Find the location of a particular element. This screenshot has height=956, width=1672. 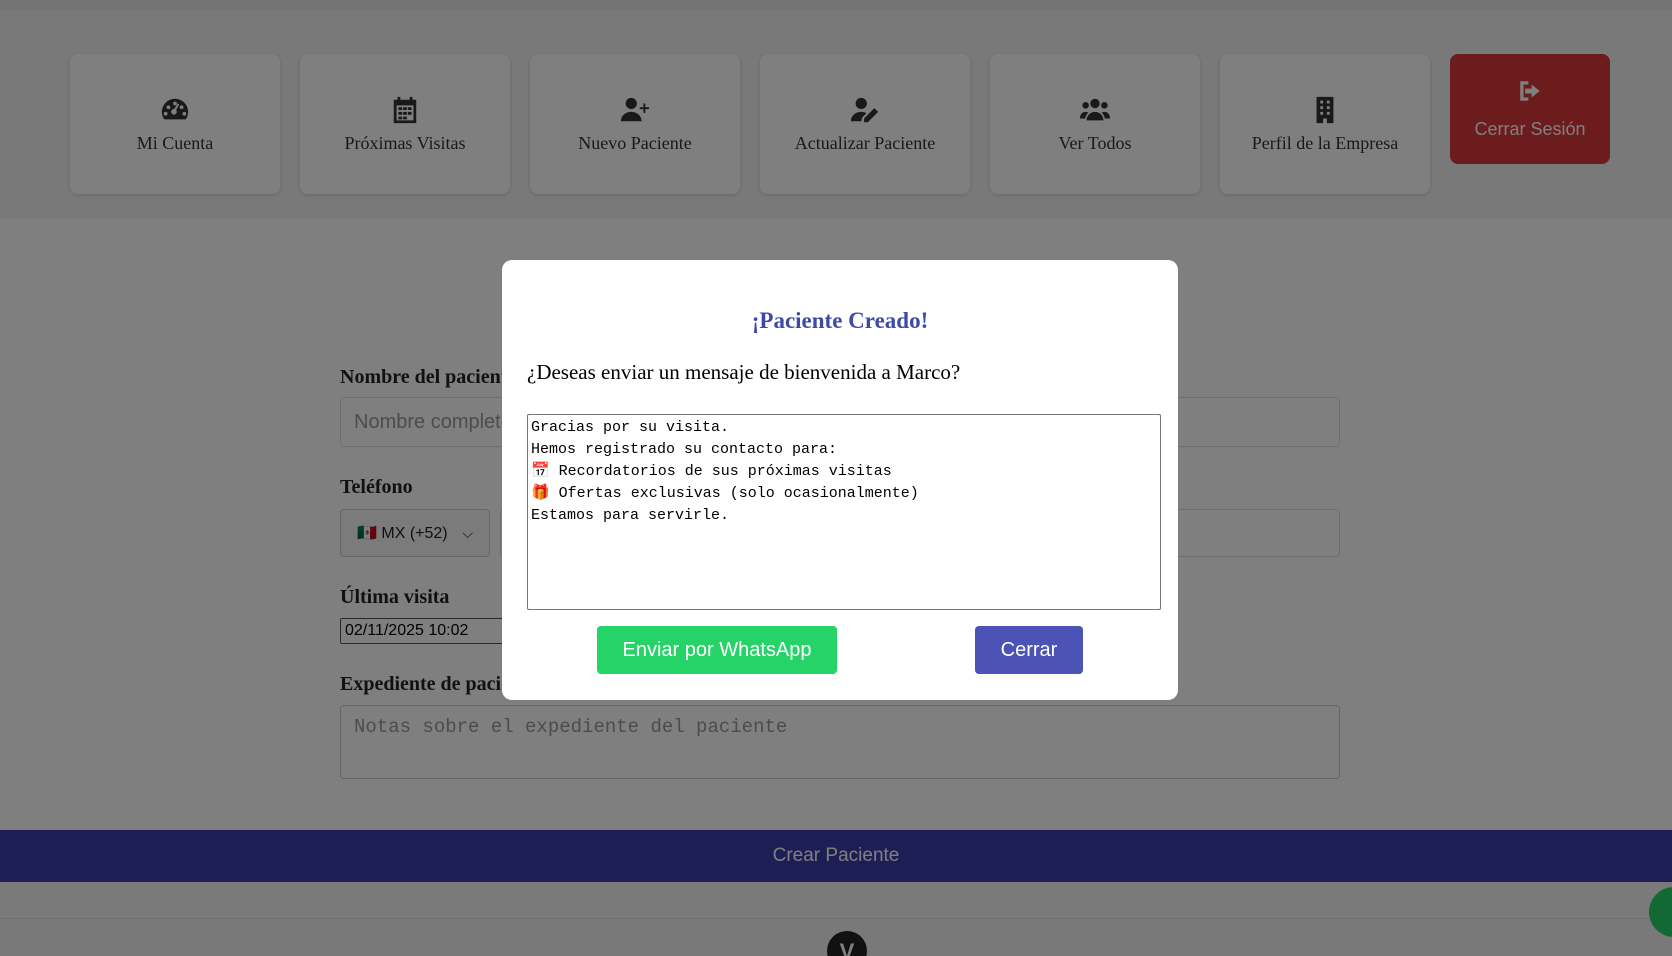

modal-title: ¡Paciente Creado! is located at coordinates (840, 320).